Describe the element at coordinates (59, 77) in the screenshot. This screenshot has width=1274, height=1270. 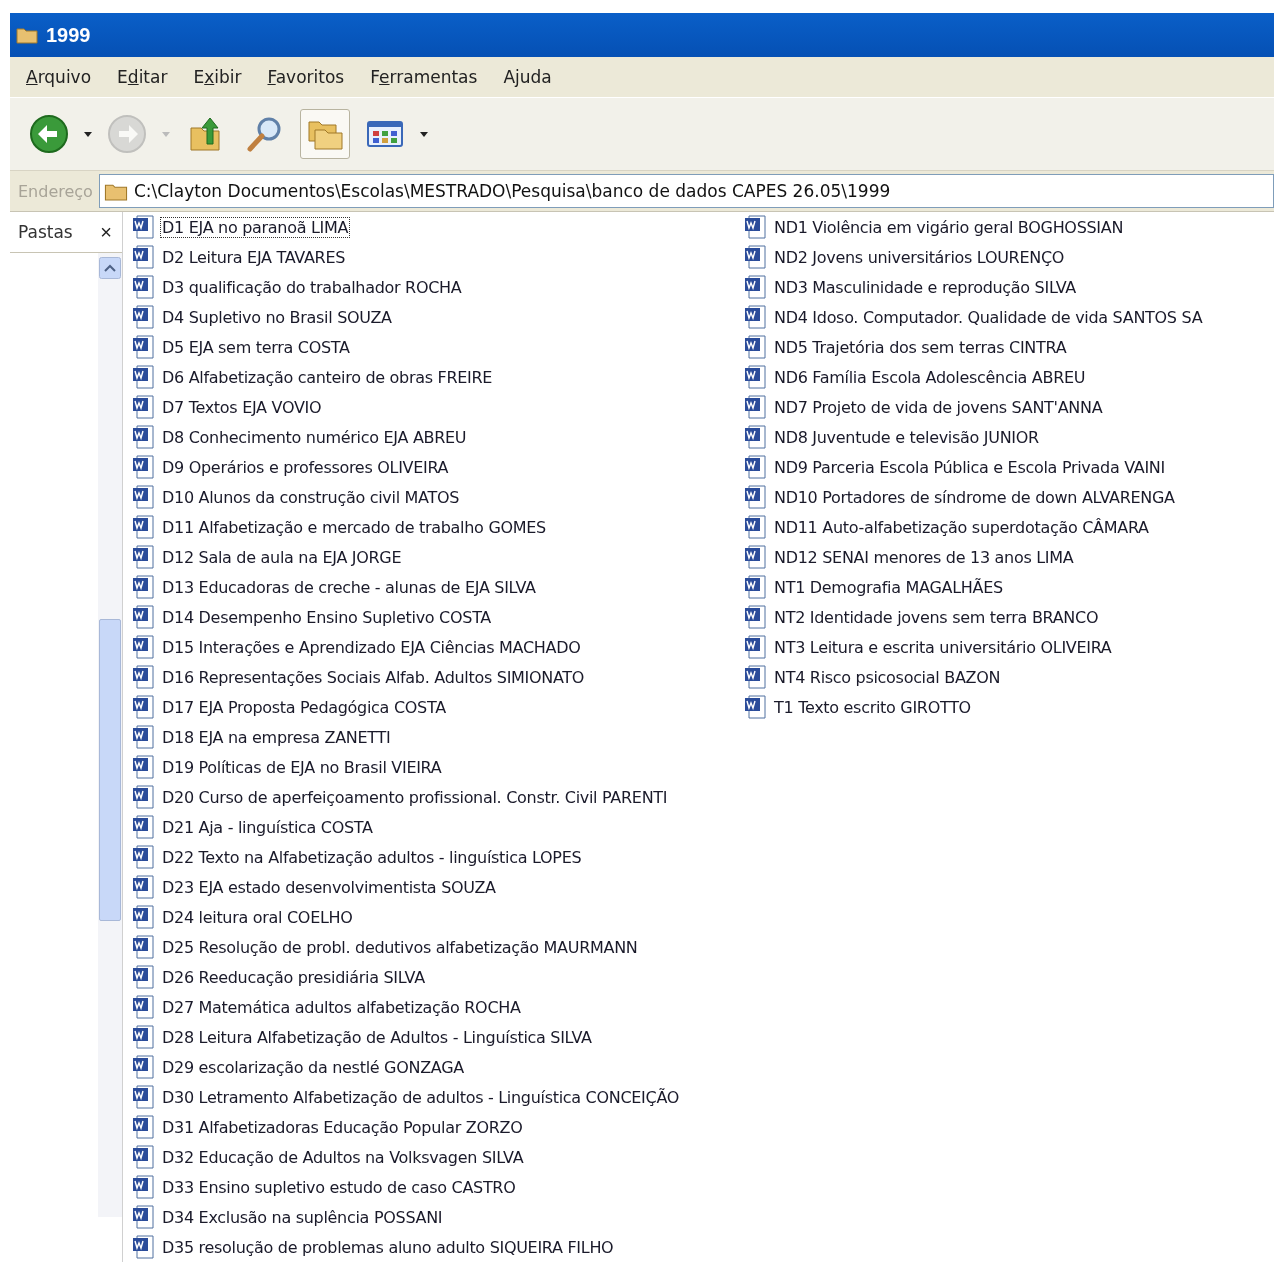
I see `menu-item: Arquivo` at that location.